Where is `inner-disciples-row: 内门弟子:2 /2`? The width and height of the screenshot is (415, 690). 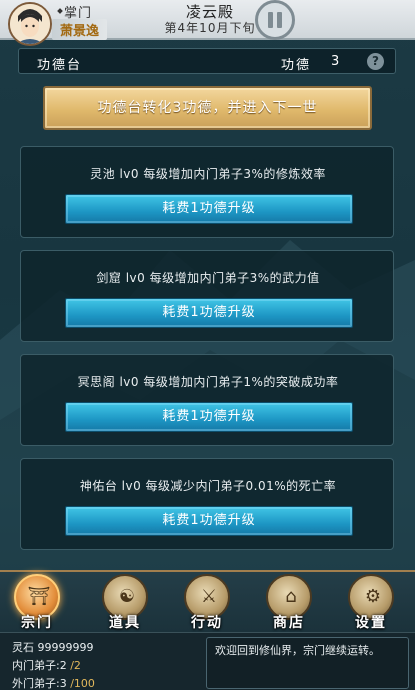
inner-disciples-row: 内门弟子:2 /2 is located at coordinates (46, 665).